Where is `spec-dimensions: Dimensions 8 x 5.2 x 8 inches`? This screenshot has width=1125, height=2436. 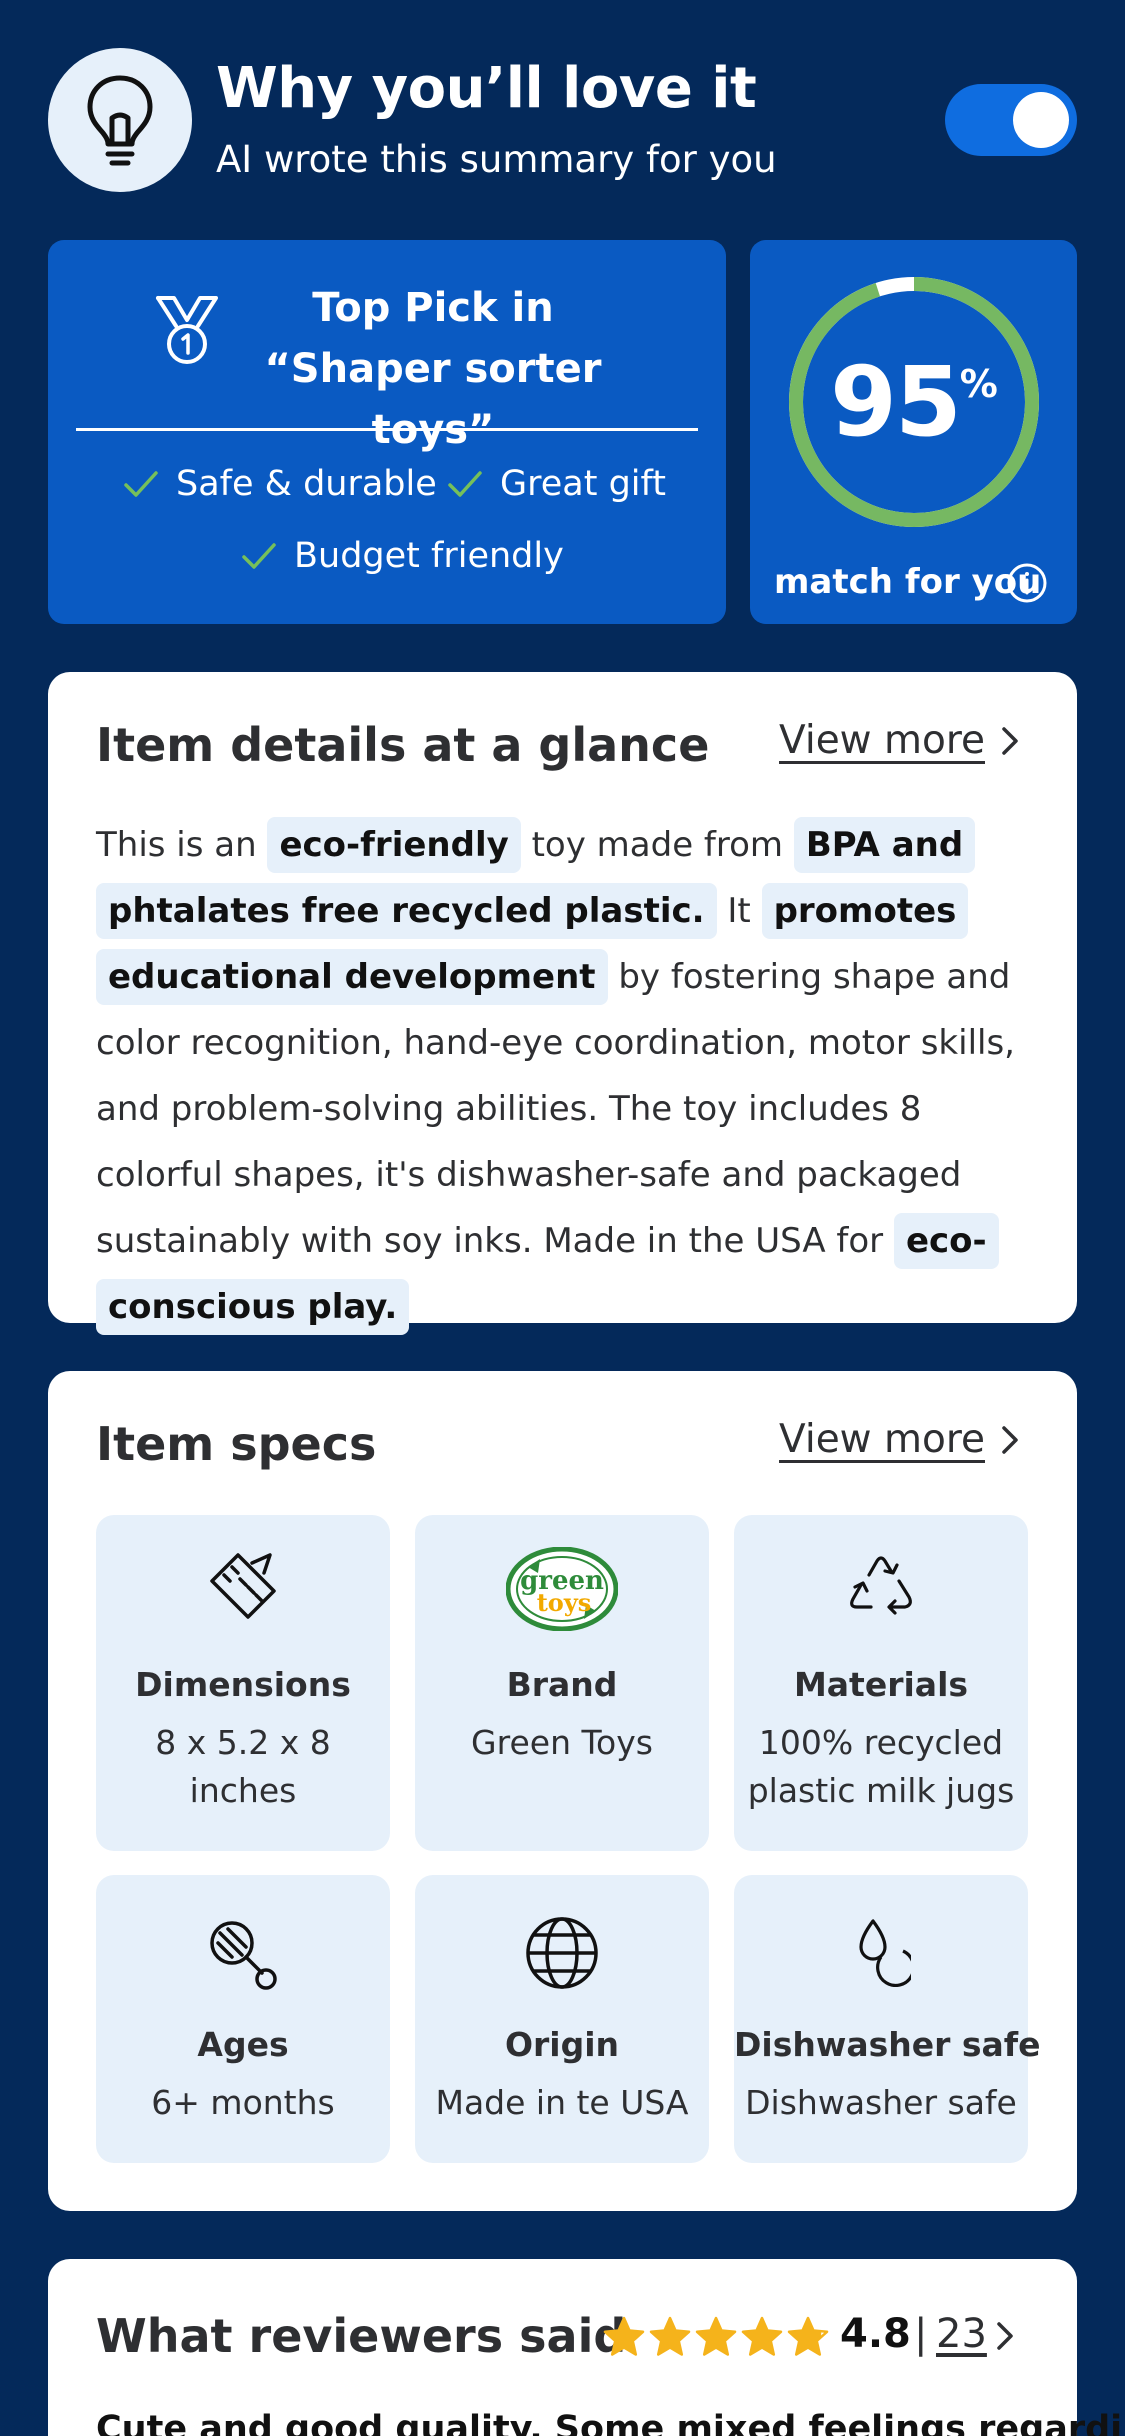
spec-dimensions: Dimensions 8 x 5.2 x 8 inches is located at coordinates (243, 1683).